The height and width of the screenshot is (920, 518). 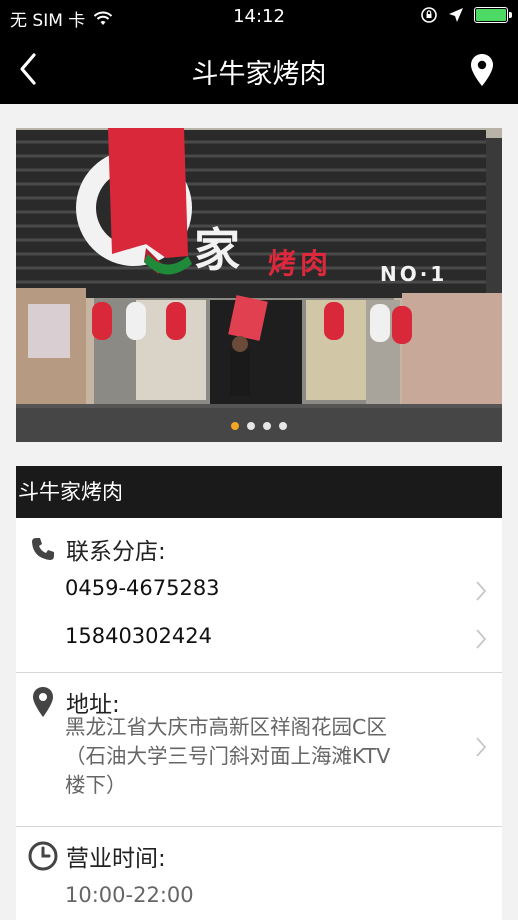 I want to click on phone-row: 15840302424, so click(x=259, y=639).